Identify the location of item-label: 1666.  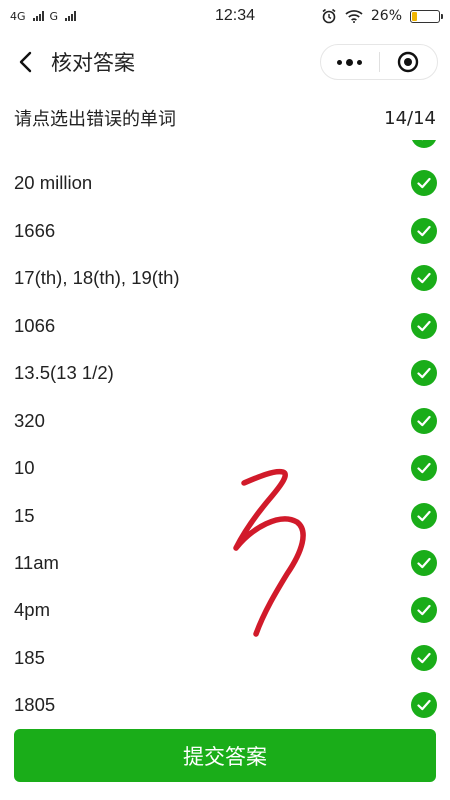
(35, 230).